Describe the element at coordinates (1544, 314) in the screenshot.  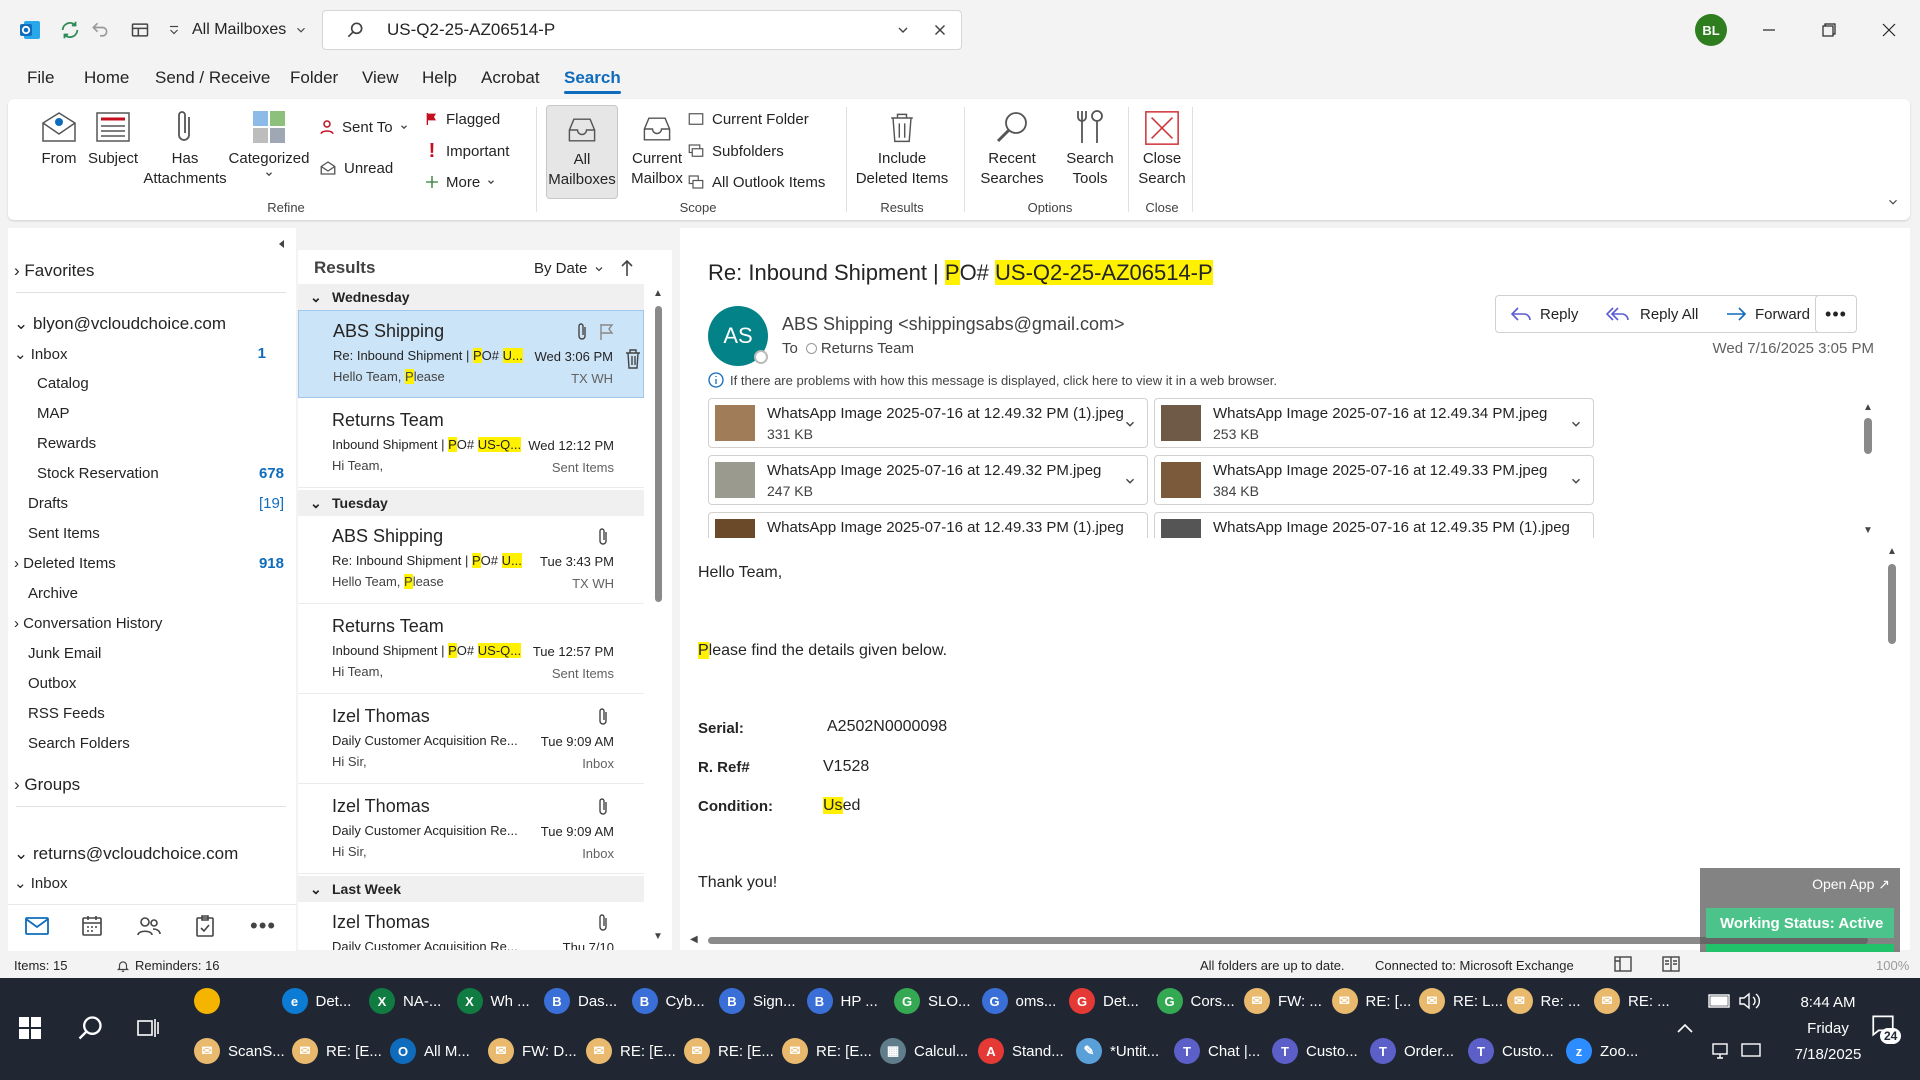
I see `reply-button: Reply` at that location.